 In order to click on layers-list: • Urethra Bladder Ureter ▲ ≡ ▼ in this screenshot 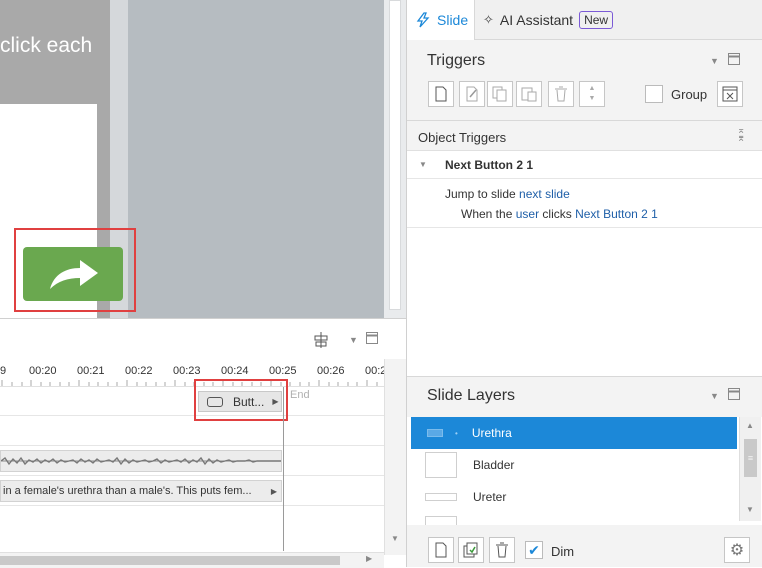, I will do `click(584, 471)`.